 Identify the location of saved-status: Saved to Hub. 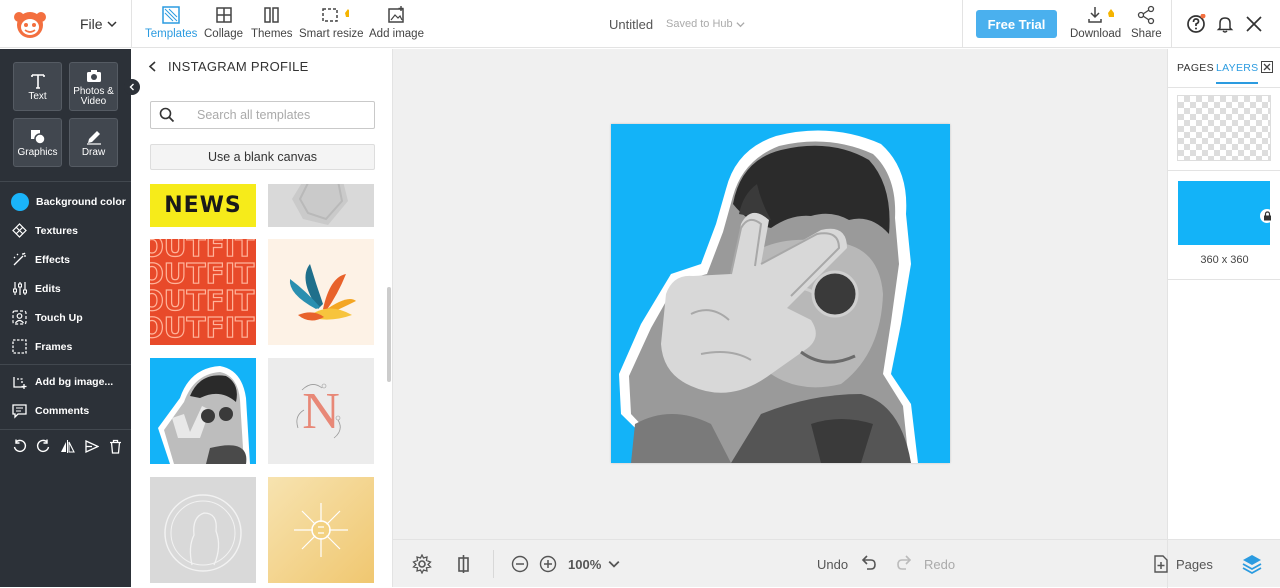
(705, 24).